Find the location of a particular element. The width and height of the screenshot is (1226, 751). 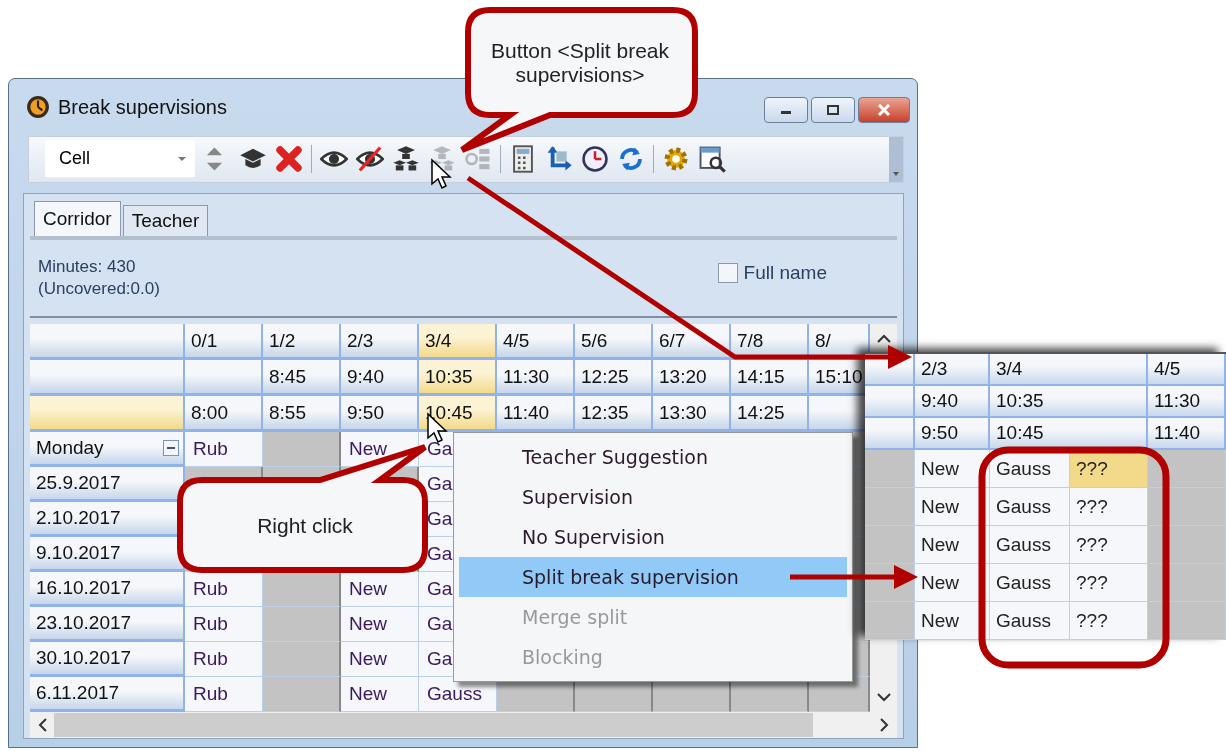

maximize-button is located at coordinates (833, 110).